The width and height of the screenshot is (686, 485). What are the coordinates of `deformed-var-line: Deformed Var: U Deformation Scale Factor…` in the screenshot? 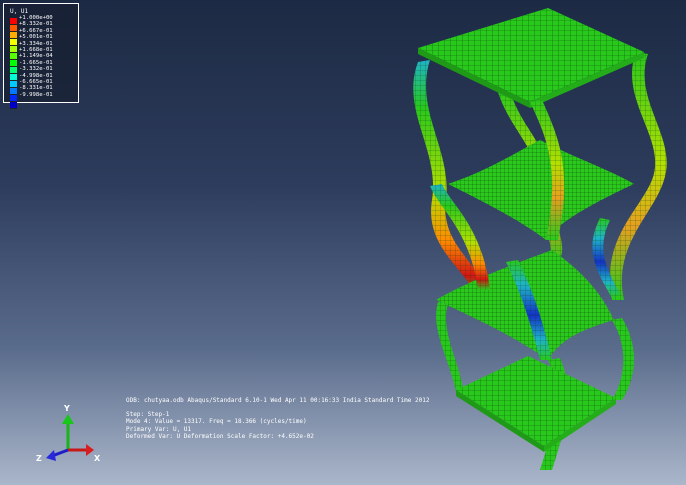 It's located at (220, 436).